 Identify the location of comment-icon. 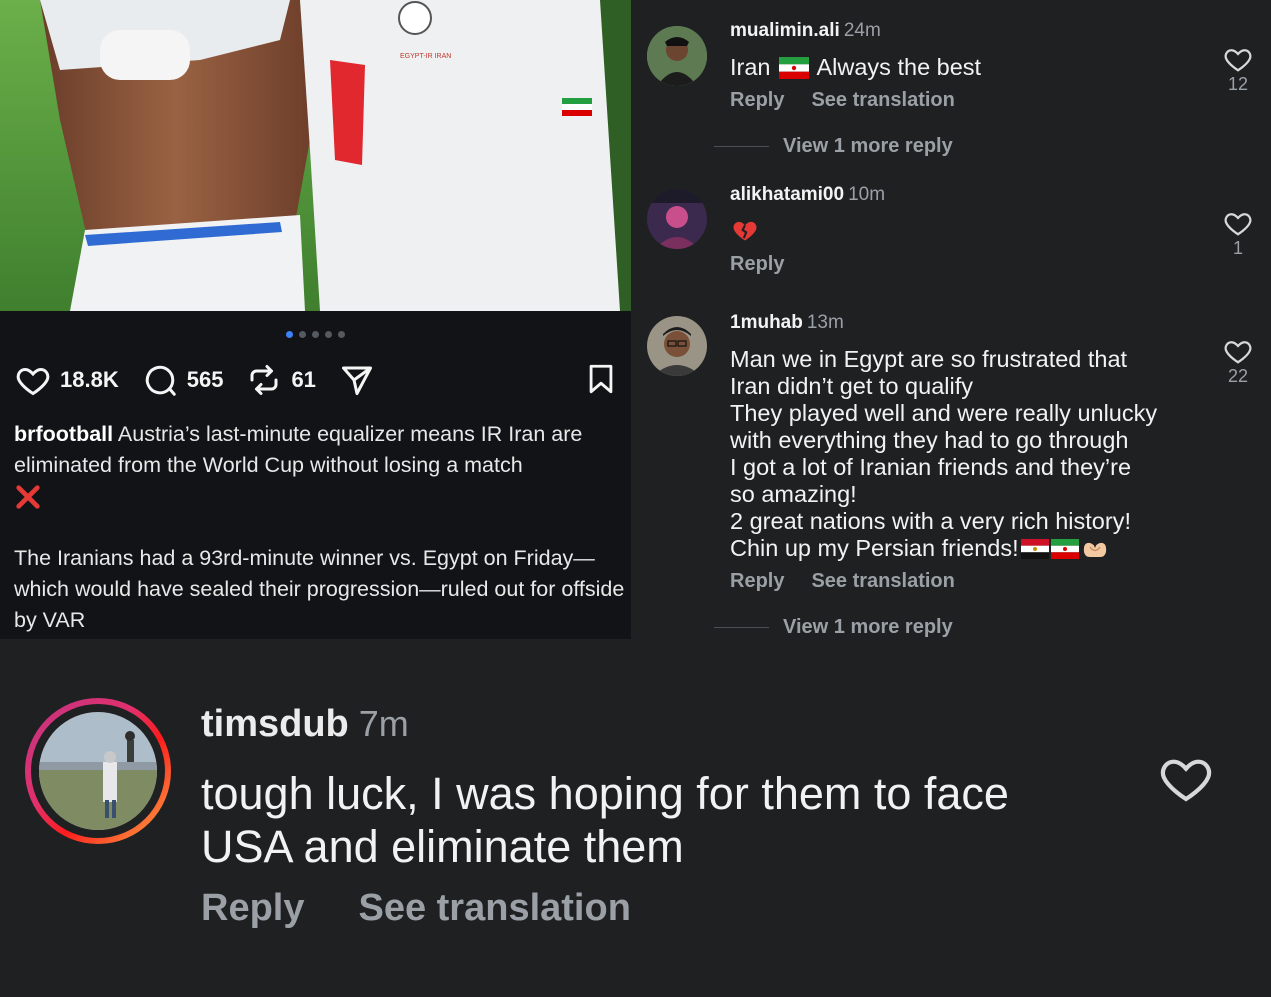
(160, 380).